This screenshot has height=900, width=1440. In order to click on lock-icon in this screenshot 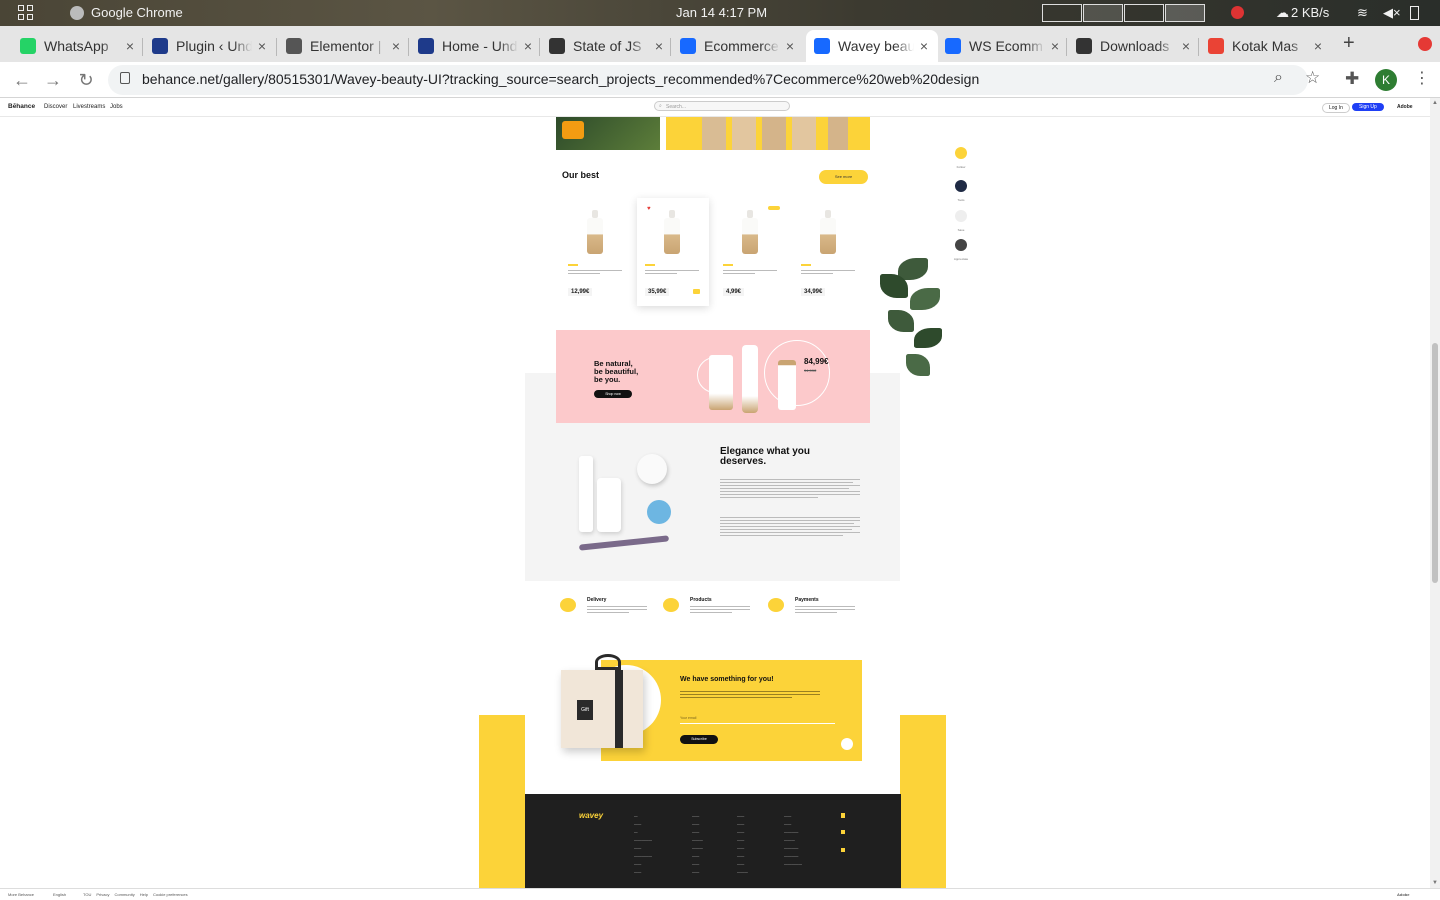, I will do `click(125, 78)`.